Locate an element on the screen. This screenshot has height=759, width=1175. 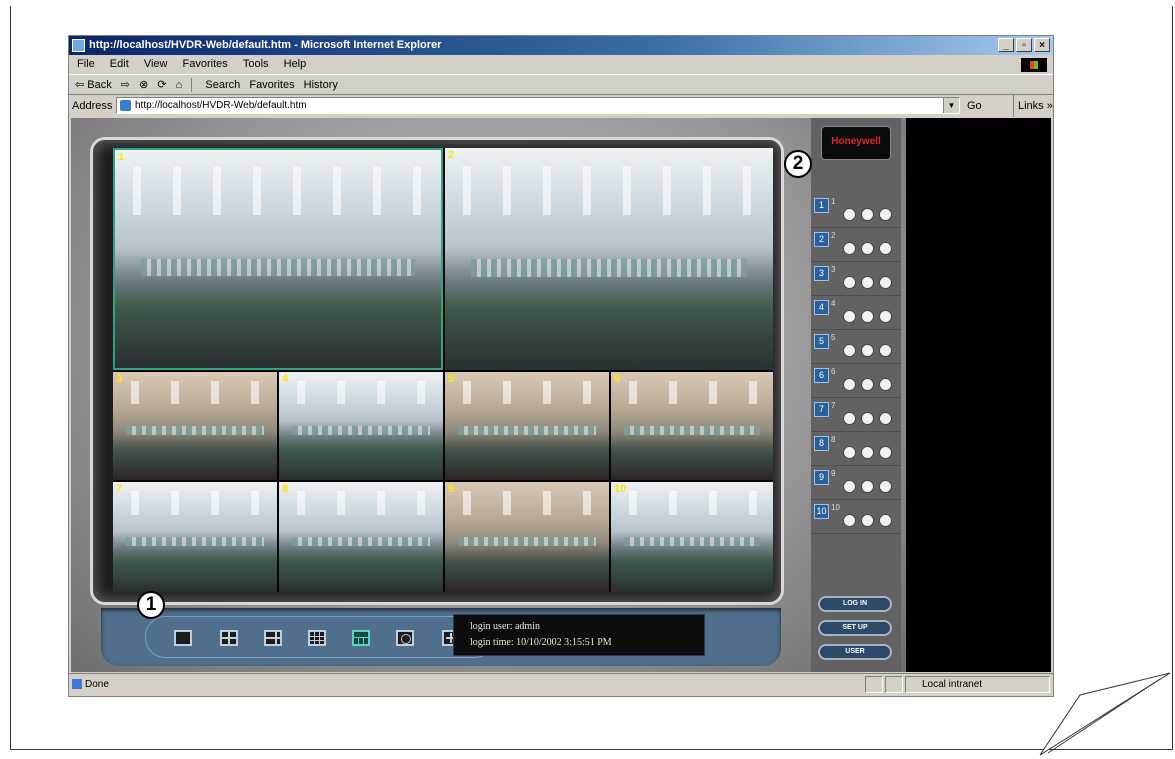
channel-button: 2 is located at coordinates (821, 239).